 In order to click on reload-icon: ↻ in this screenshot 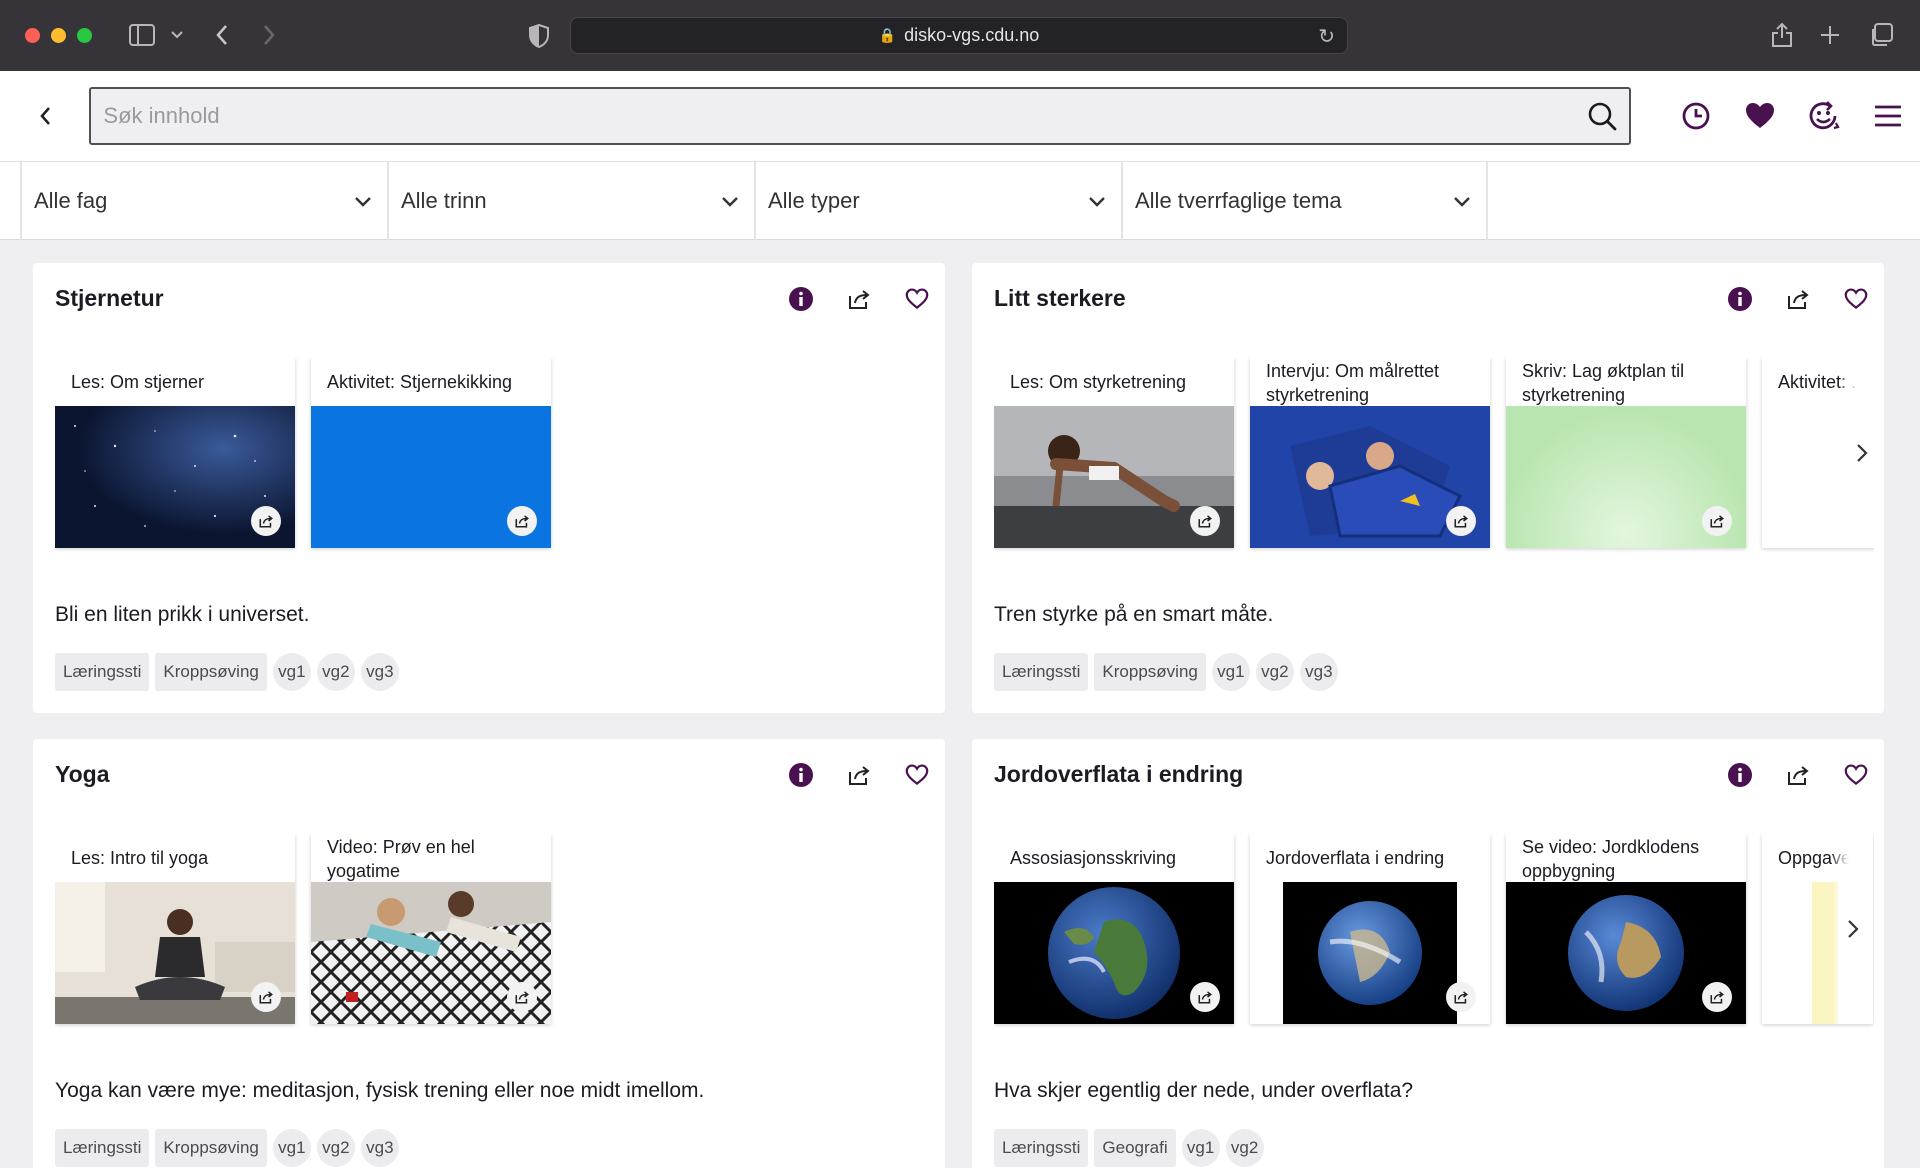, I will do `click(1326, 36)`.